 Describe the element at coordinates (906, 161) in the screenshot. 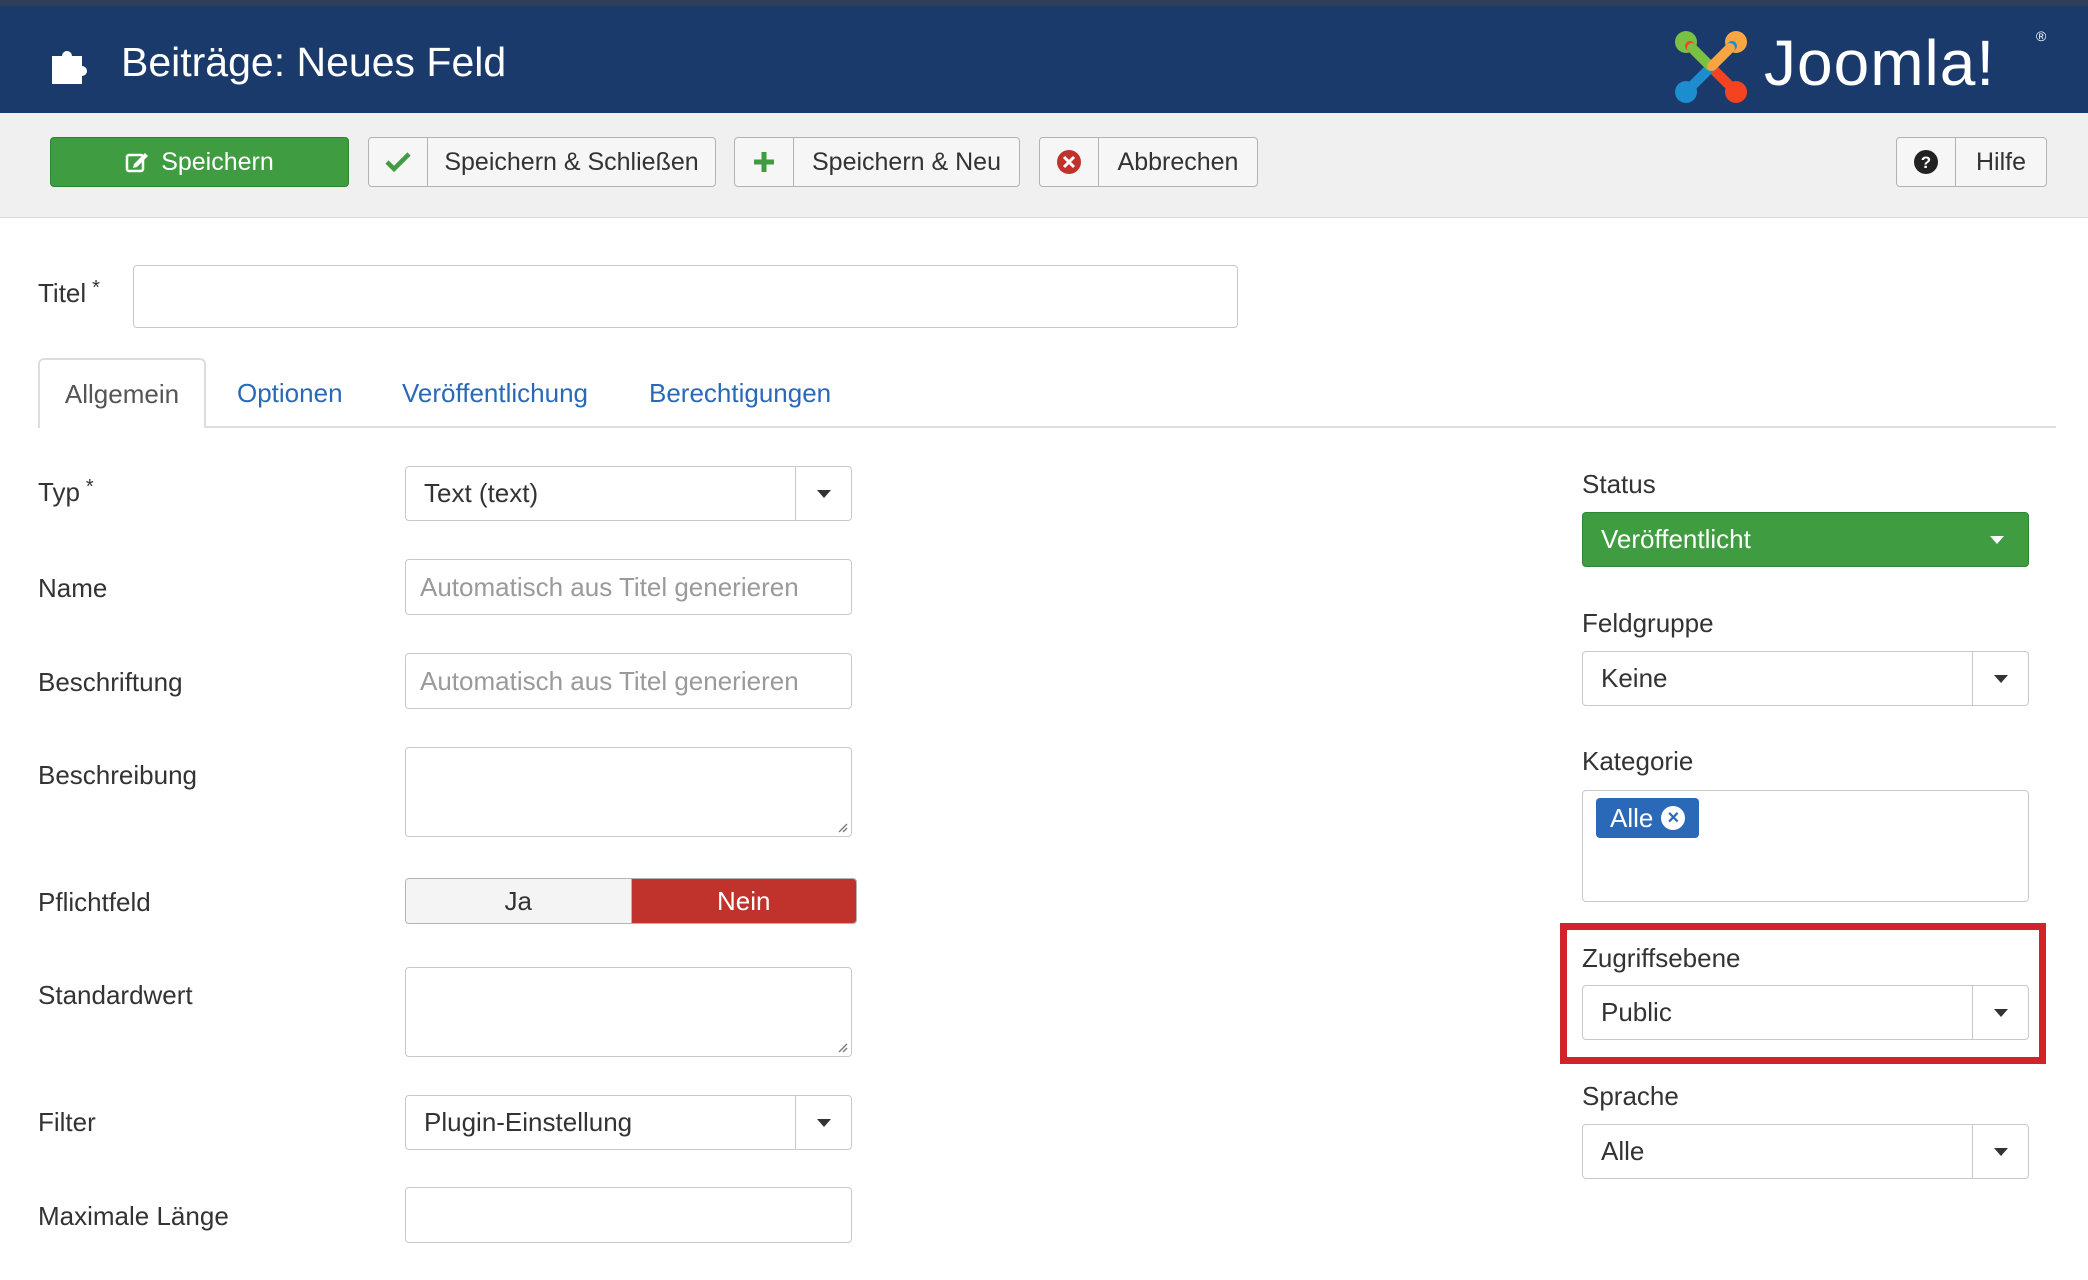

I see `save-new-label: Speichern & Neu` at that location.